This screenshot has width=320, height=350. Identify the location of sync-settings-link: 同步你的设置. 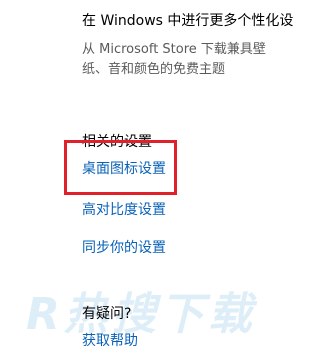
(124, 247).